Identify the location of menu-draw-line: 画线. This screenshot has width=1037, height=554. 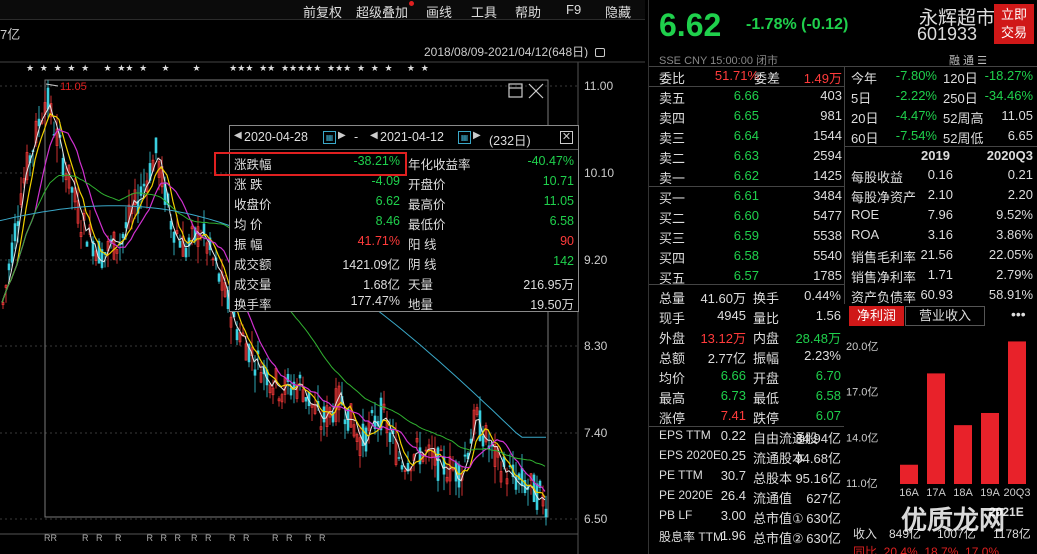
(439, 11).